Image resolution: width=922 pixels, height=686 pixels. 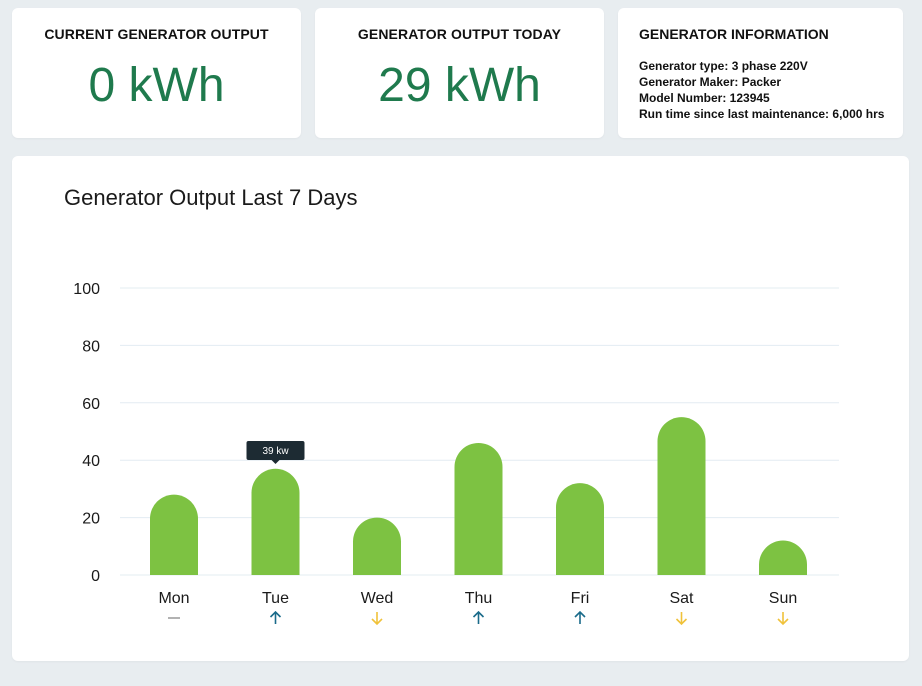 What do you see at coordinates (91, 519) in the screenshot?
I see `y-tick-label: 20` at bounding box center [91, 519].